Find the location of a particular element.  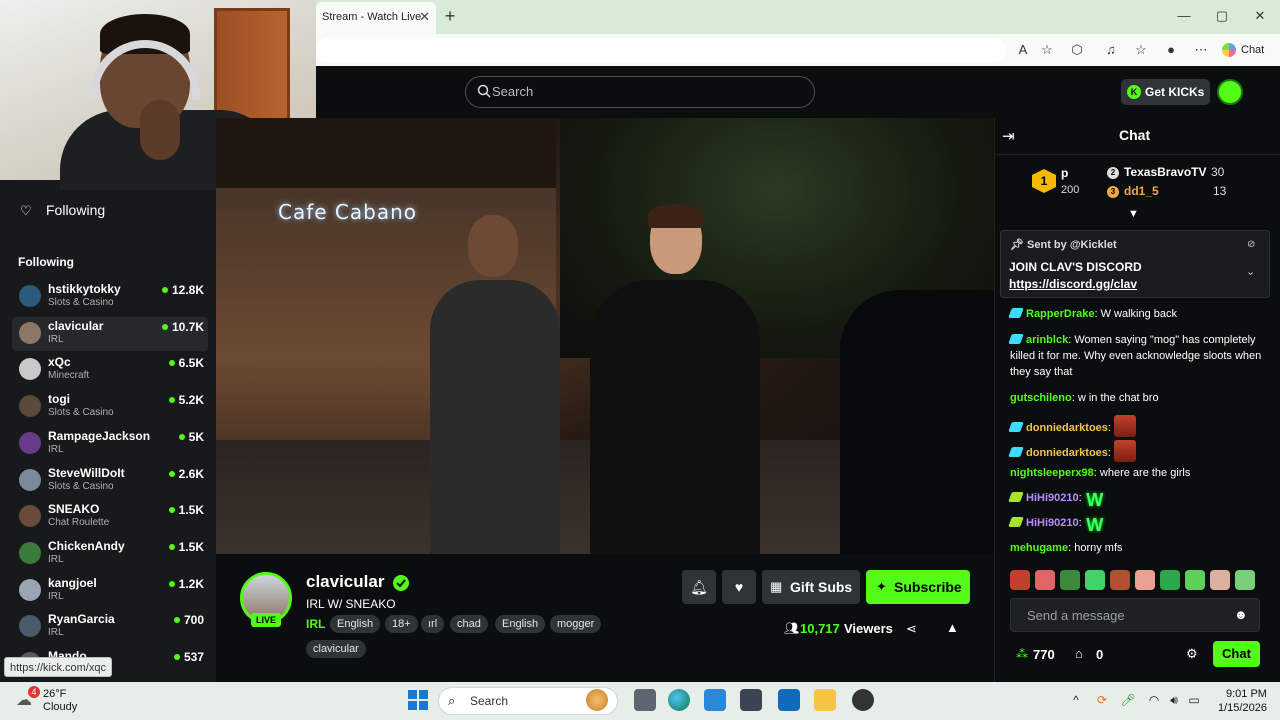

sidebar-channel-item: xQc Minecraft 6.5K is located at coordinates (110, 370).